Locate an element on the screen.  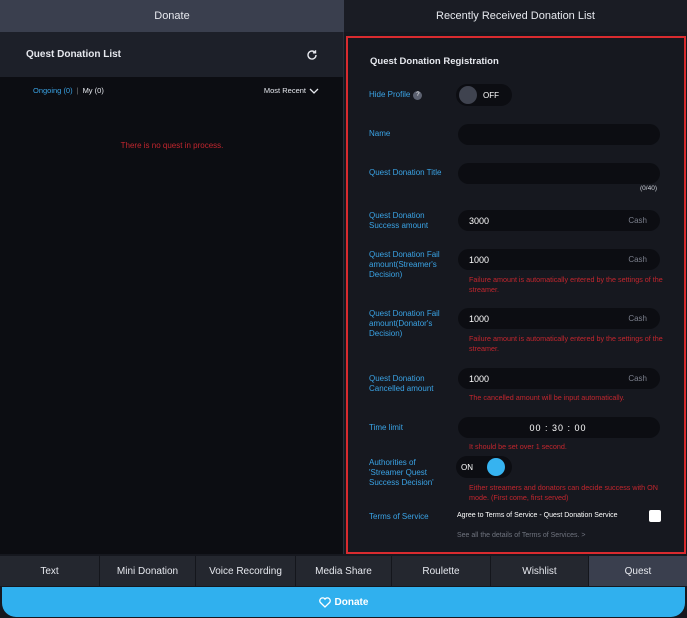
fail-amount-donator-value: 1000 is located at coordinates (479, 318).